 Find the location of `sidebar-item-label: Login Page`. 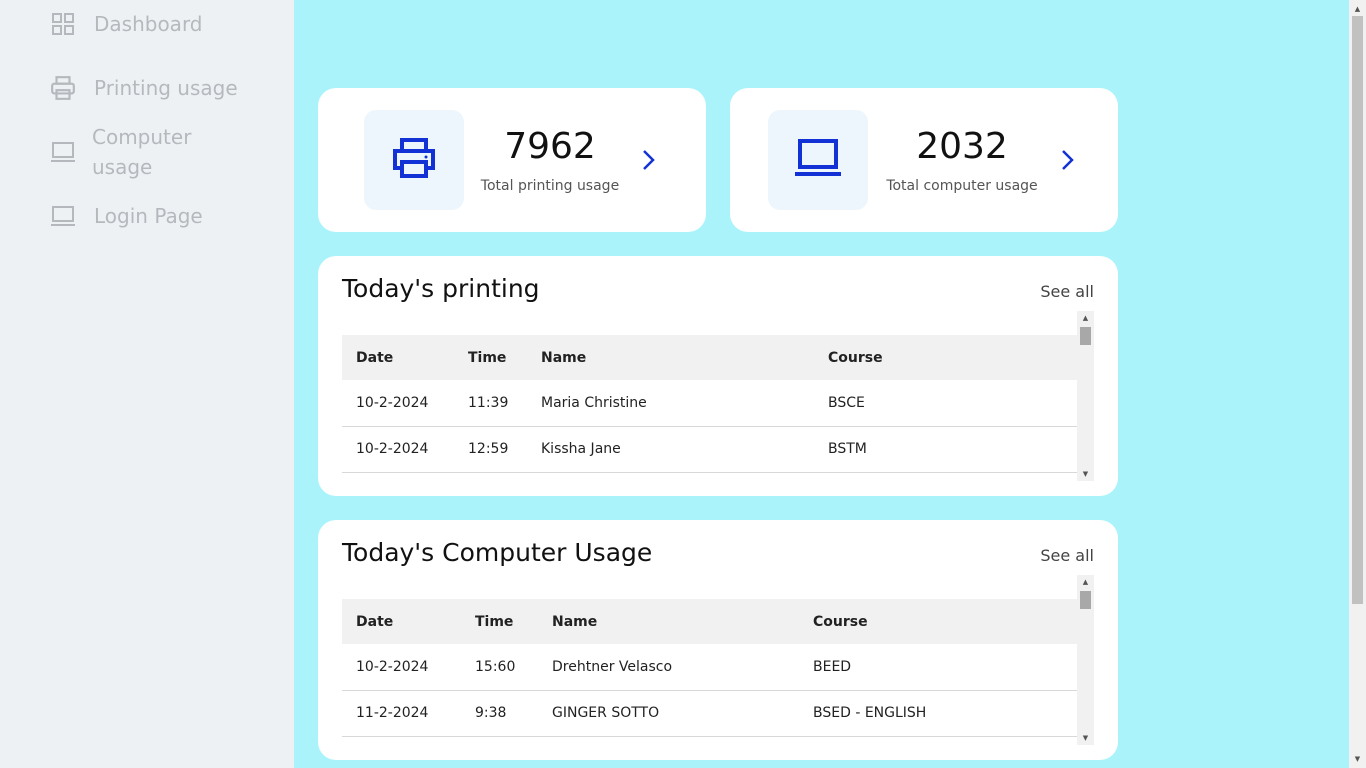

sidebar-item-label: Login Page is located at coordinates (148, 216).